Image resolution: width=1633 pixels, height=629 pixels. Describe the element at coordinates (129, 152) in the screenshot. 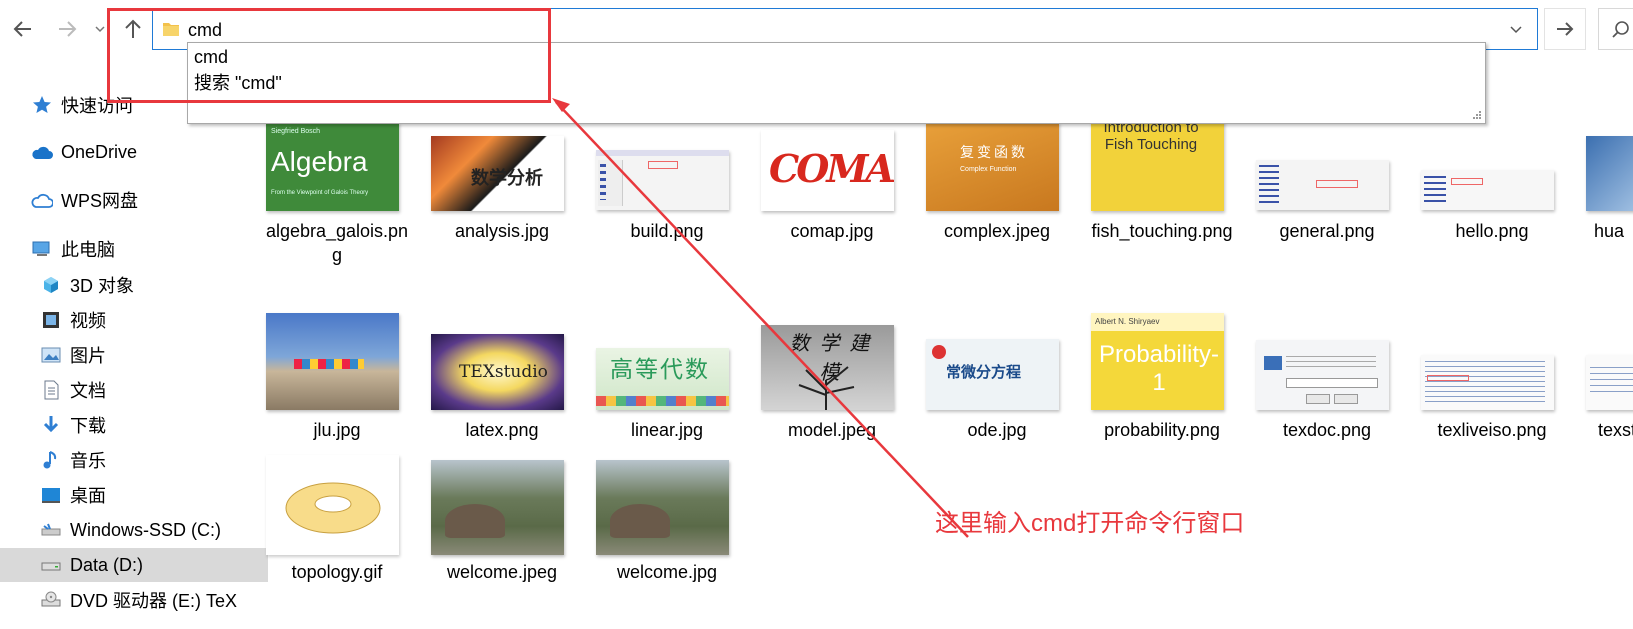

I see `sidebar-item-onedrive: OneDrive` at that location.